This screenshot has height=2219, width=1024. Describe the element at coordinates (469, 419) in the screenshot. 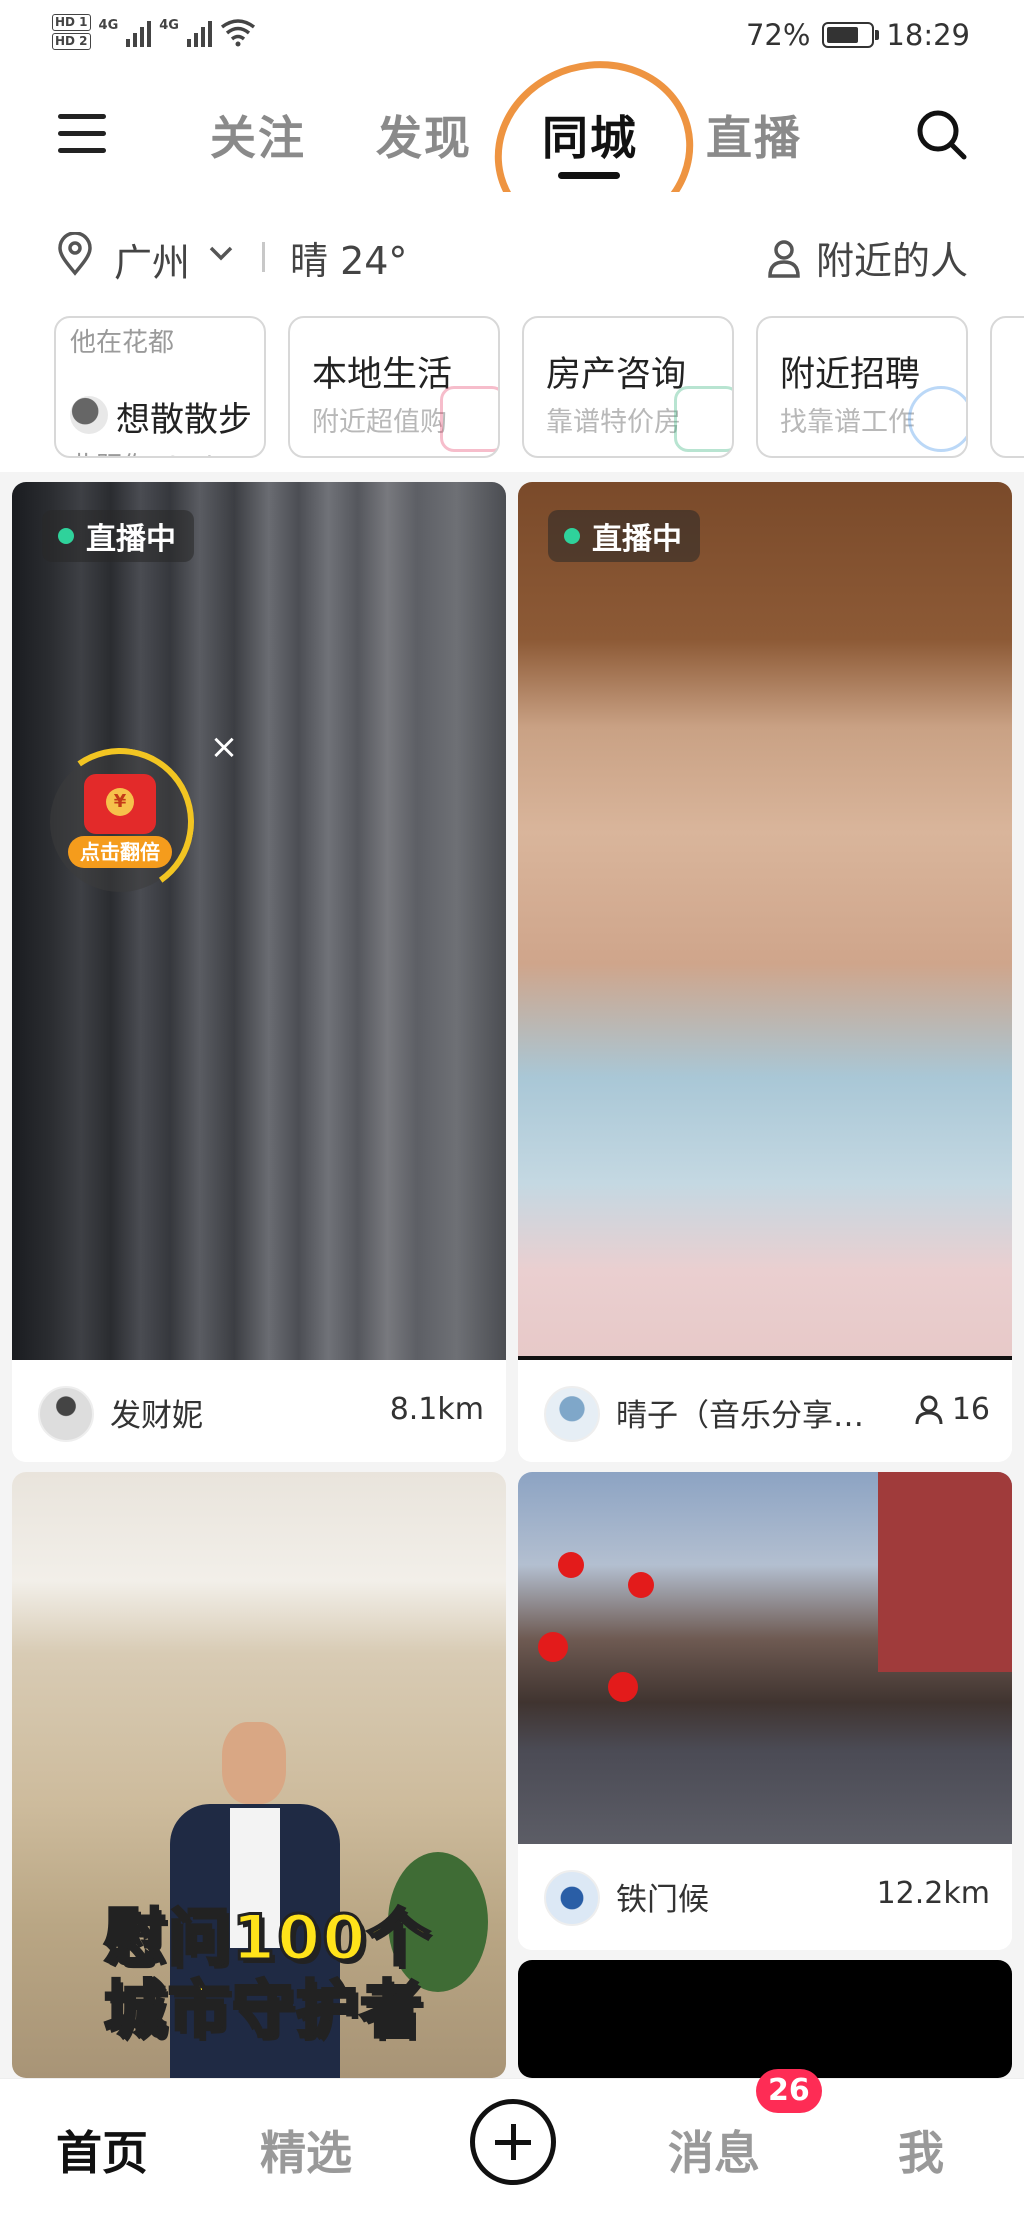

I see `coupon-icon` at that location.